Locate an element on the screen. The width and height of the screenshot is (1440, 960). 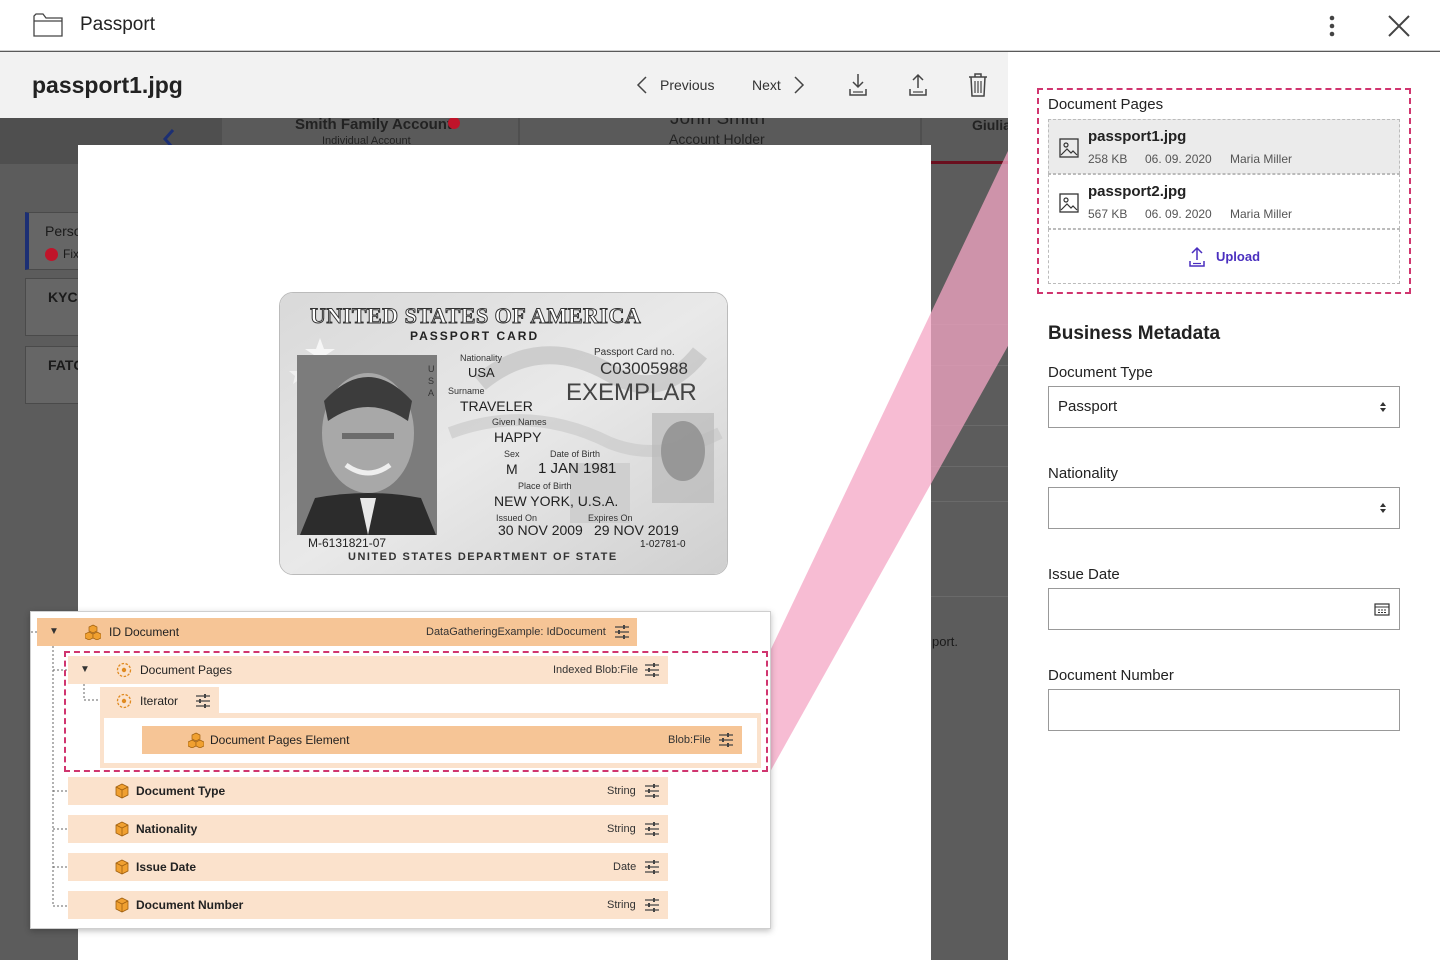
pob-label-text: Place of Birth is located at coordinates (545, 486).